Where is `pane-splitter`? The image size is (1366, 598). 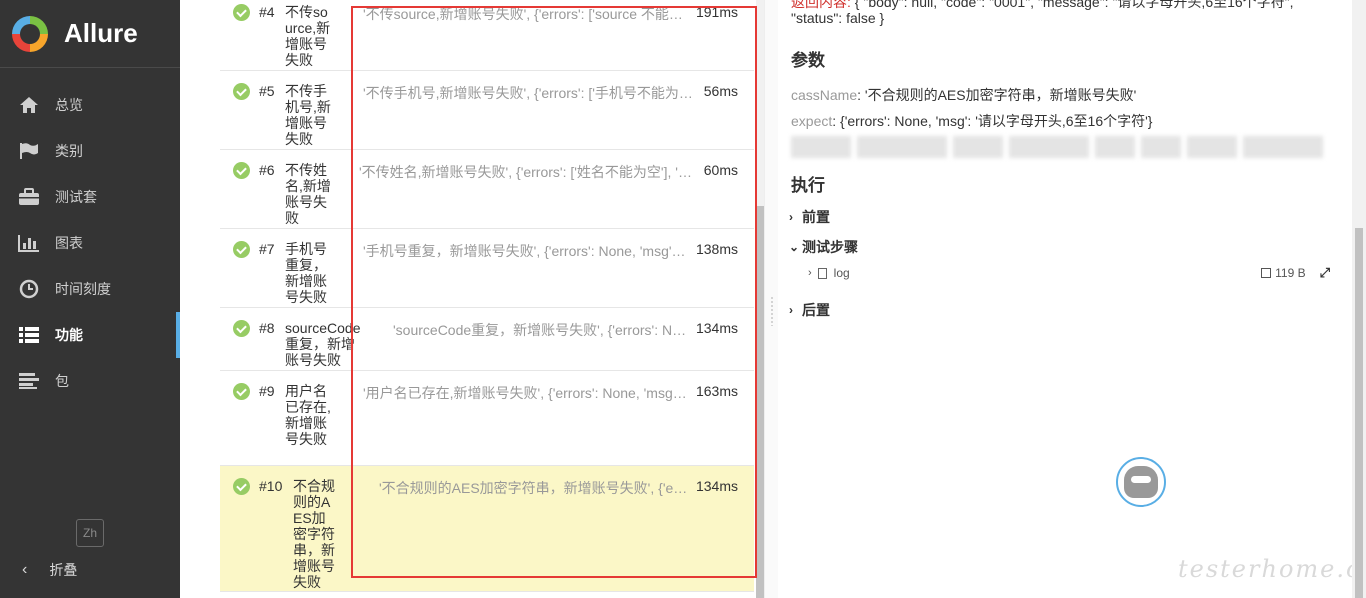
pane-splitter is located at coordinates (771, 299).